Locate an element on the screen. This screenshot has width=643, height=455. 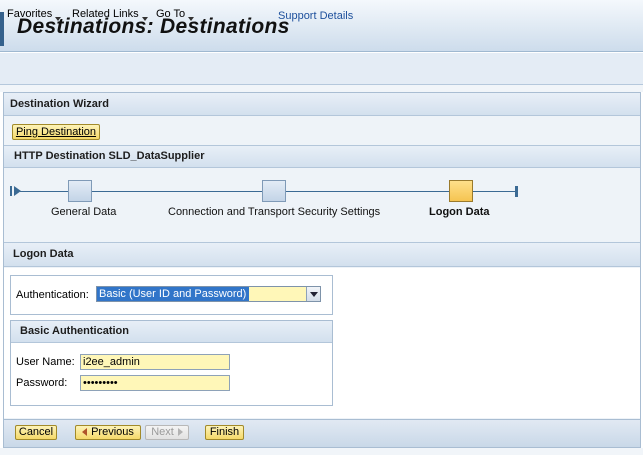
arrow-right-icon is located at coordinates (180, 432).